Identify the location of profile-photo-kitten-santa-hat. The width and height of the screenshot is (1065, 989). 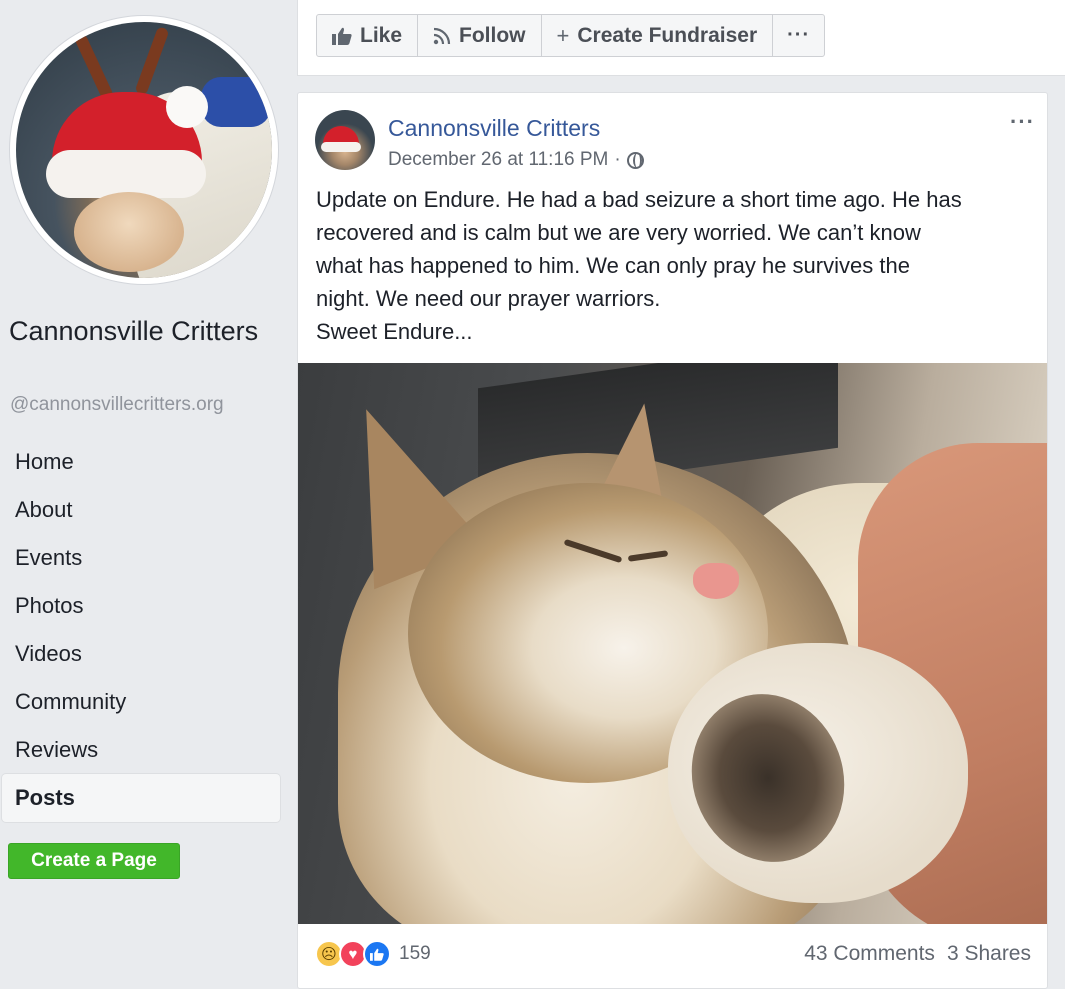
(144, 150).